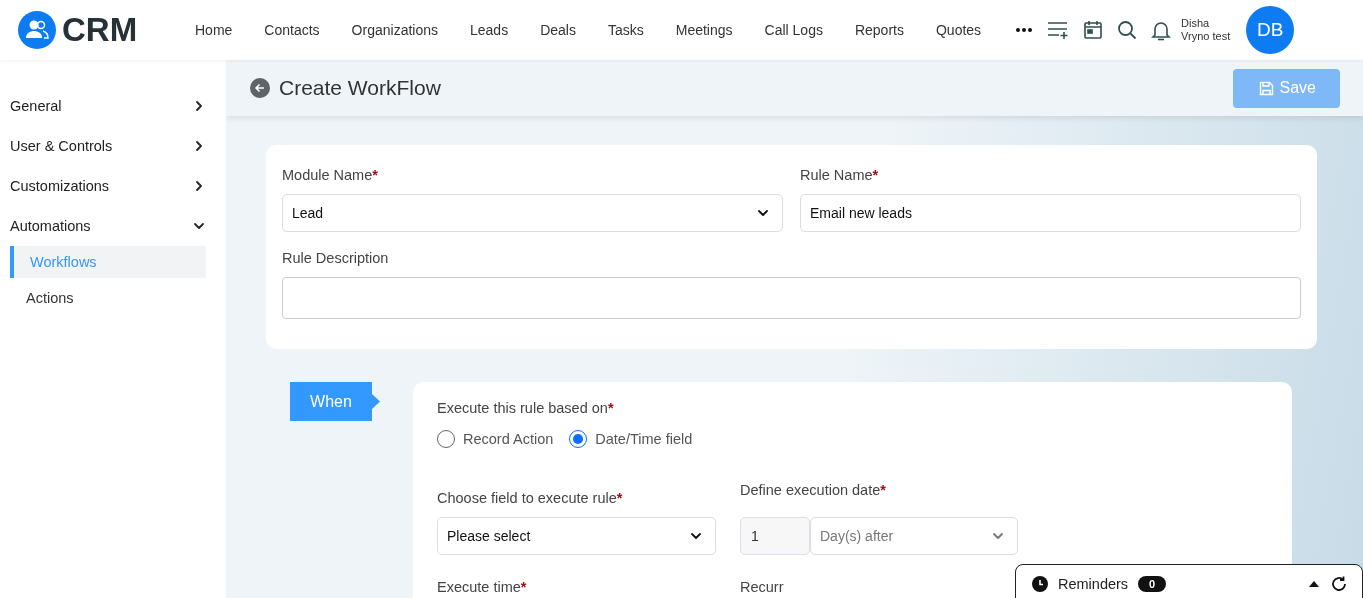  Describe the element at coordinates (704, 30) in the screenshot. I see `nav-link: Meetings` at that location.